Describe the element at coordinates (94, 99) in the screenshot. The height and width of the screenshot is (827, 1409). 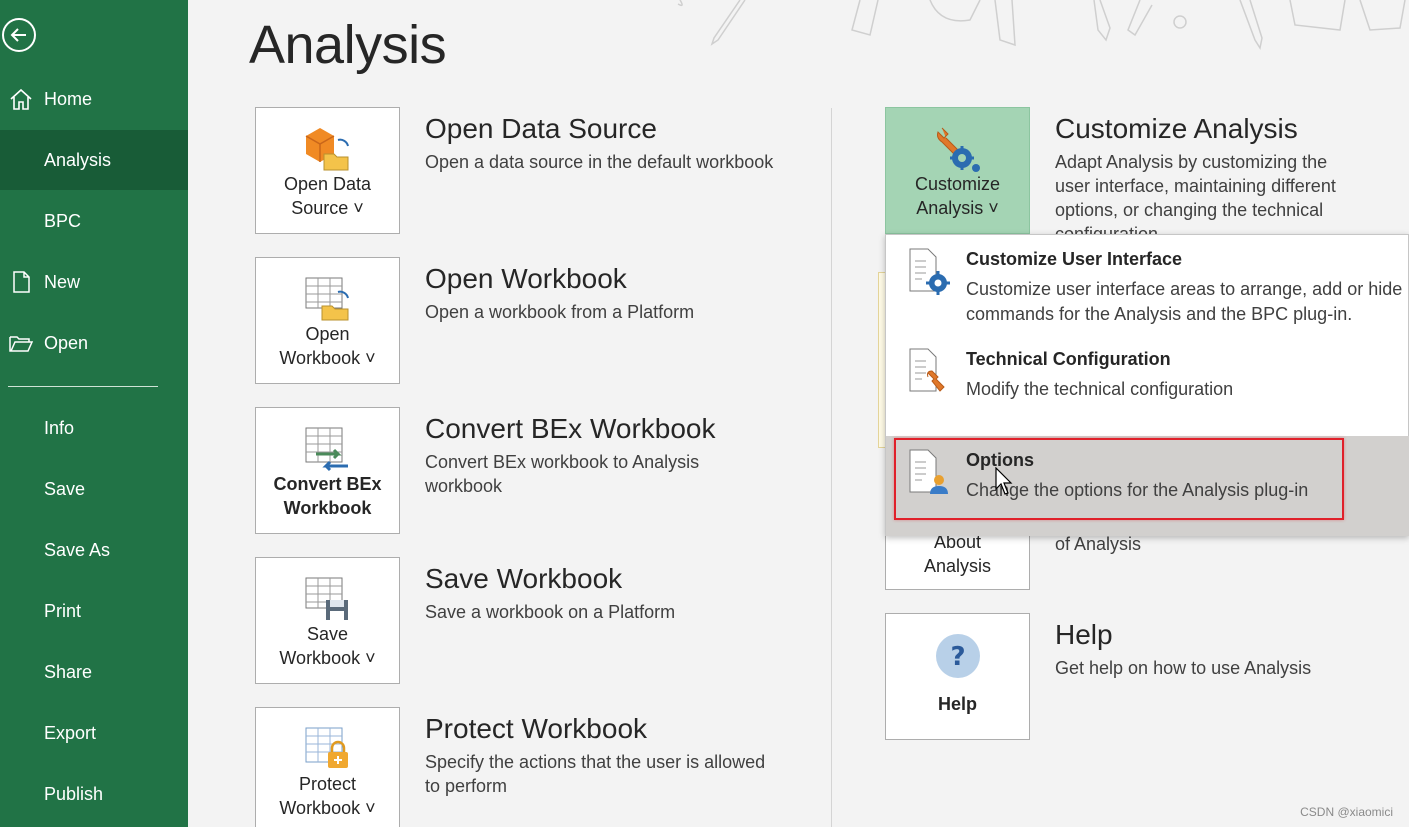
I see `sidebar-item-home: Home` at that location.